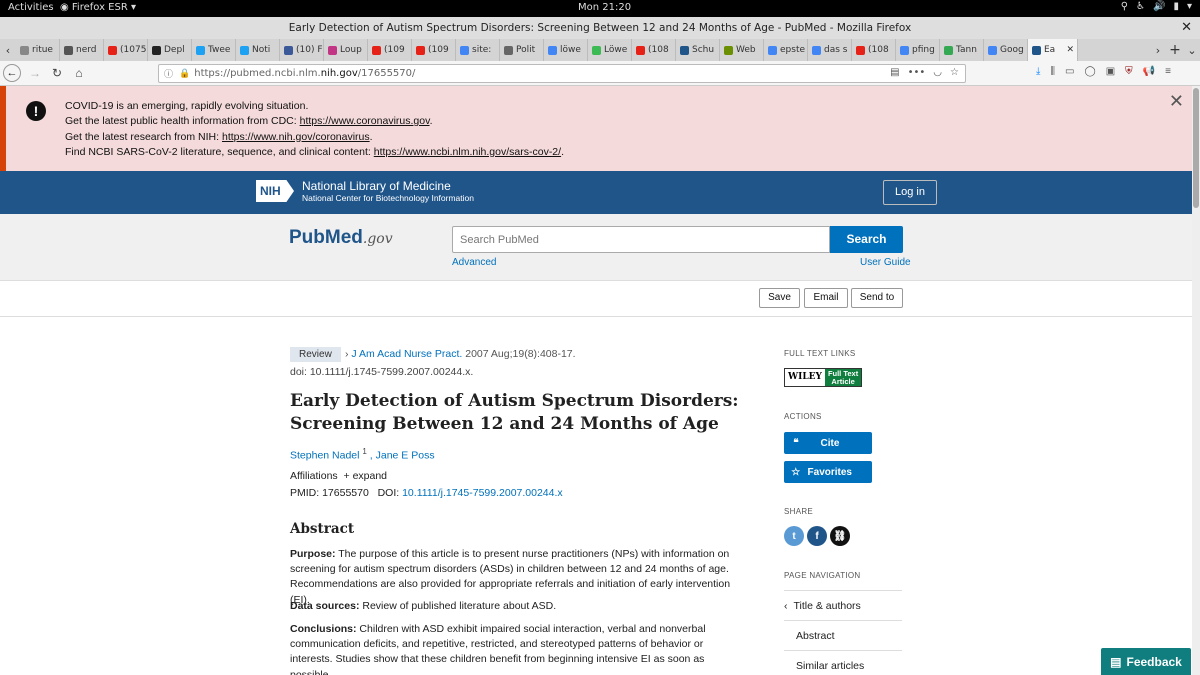 Image resolution: width=1200 pixels, height=675 pixels. Describe the element at coordinates (1196, 380) in the screenshot. I see `page-scrollbar` at that location.